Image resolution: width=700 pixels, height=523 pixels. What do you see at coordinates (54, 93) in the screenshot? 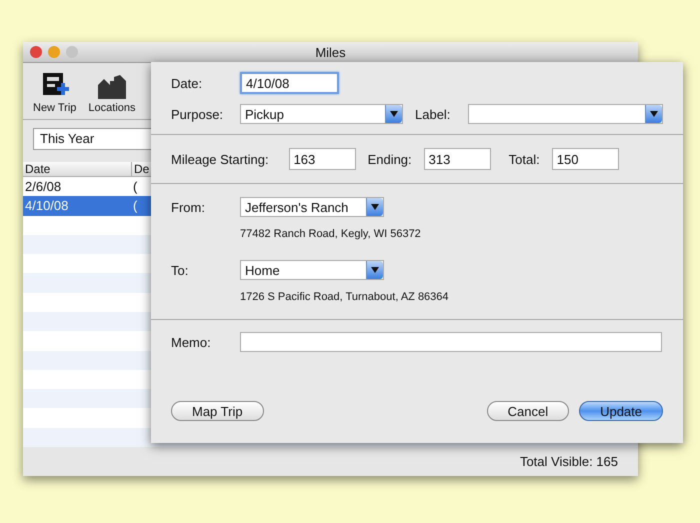
I see `toolbar-button: New Trip` at bounding box center [54, 93].